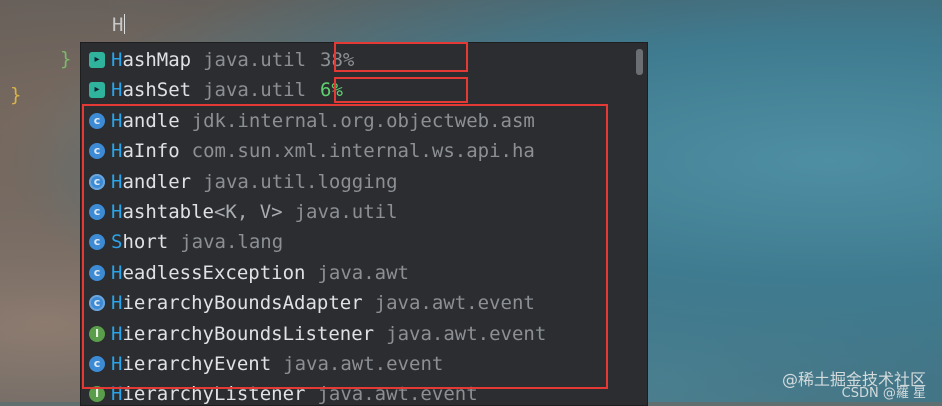 The image size is (942, 406). I want to click on typed-text: H, so click(118, 25).